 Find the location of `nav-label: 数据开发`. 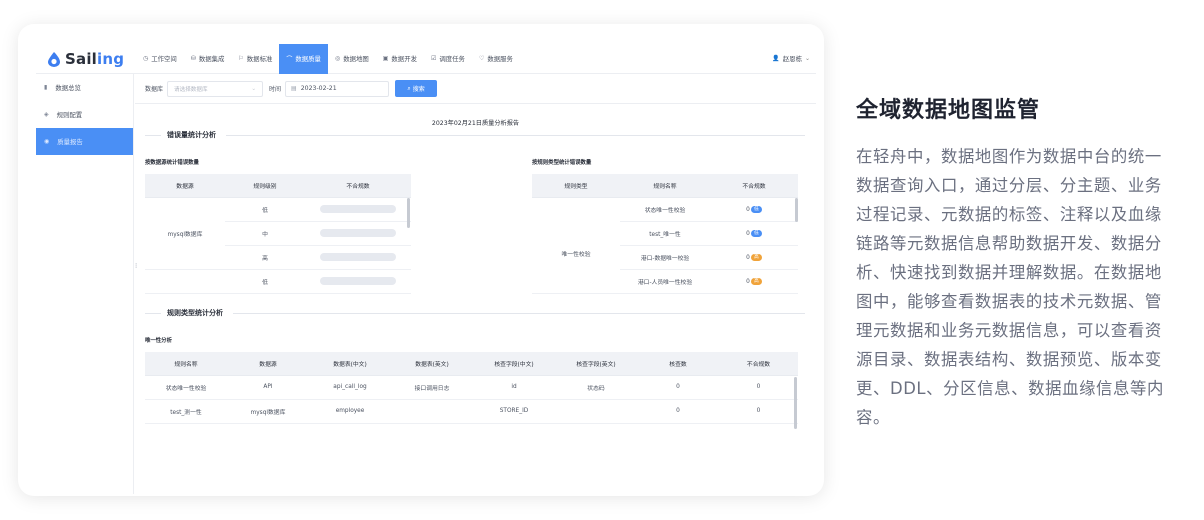

nav-label: 数据开发 is located at coordinates (404, 59).